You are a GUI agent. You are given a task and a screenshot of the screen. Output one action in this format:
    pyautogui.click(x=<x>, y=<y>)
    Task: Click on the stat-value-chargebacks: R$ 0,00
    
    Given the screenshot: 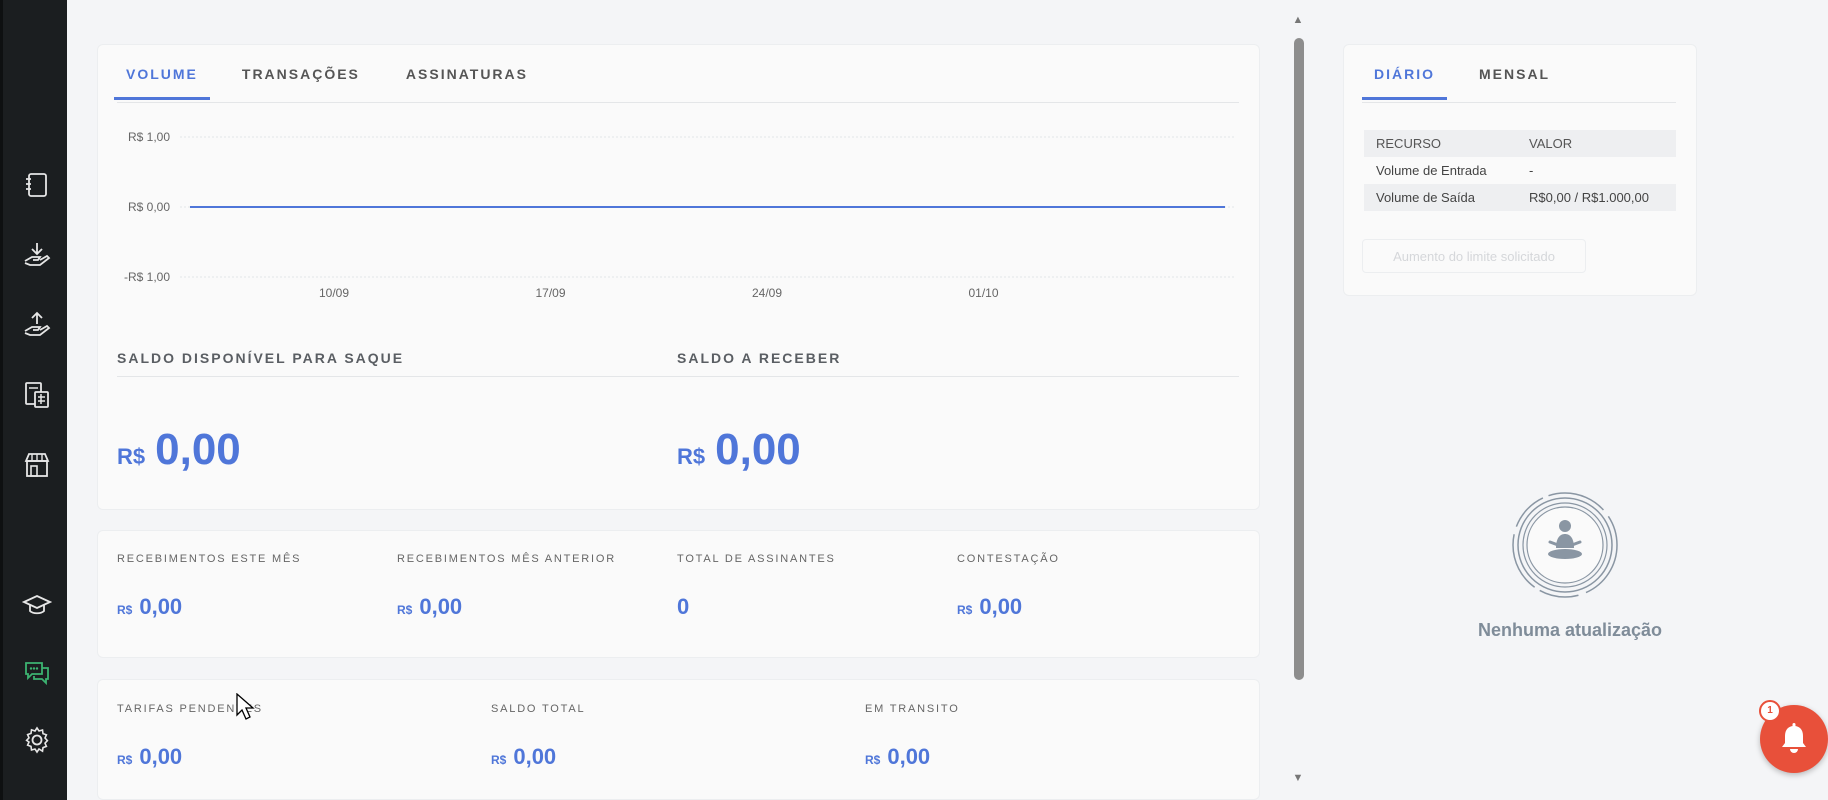 What is the action you would take?
    pyautogui.click(x=989, y=607)
    